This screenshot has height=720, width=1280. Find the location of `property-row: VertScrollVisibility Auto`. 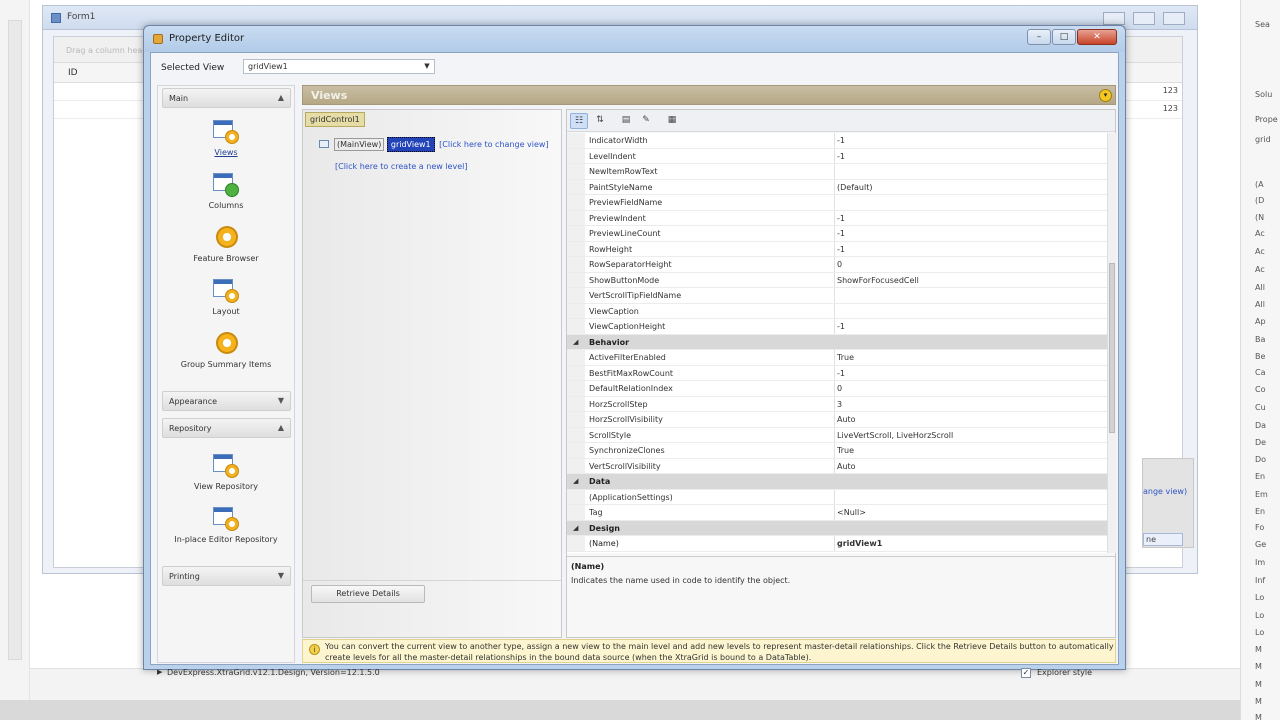

property-row: VertScrollVisibility Auto is located at coordinates (837, 466).